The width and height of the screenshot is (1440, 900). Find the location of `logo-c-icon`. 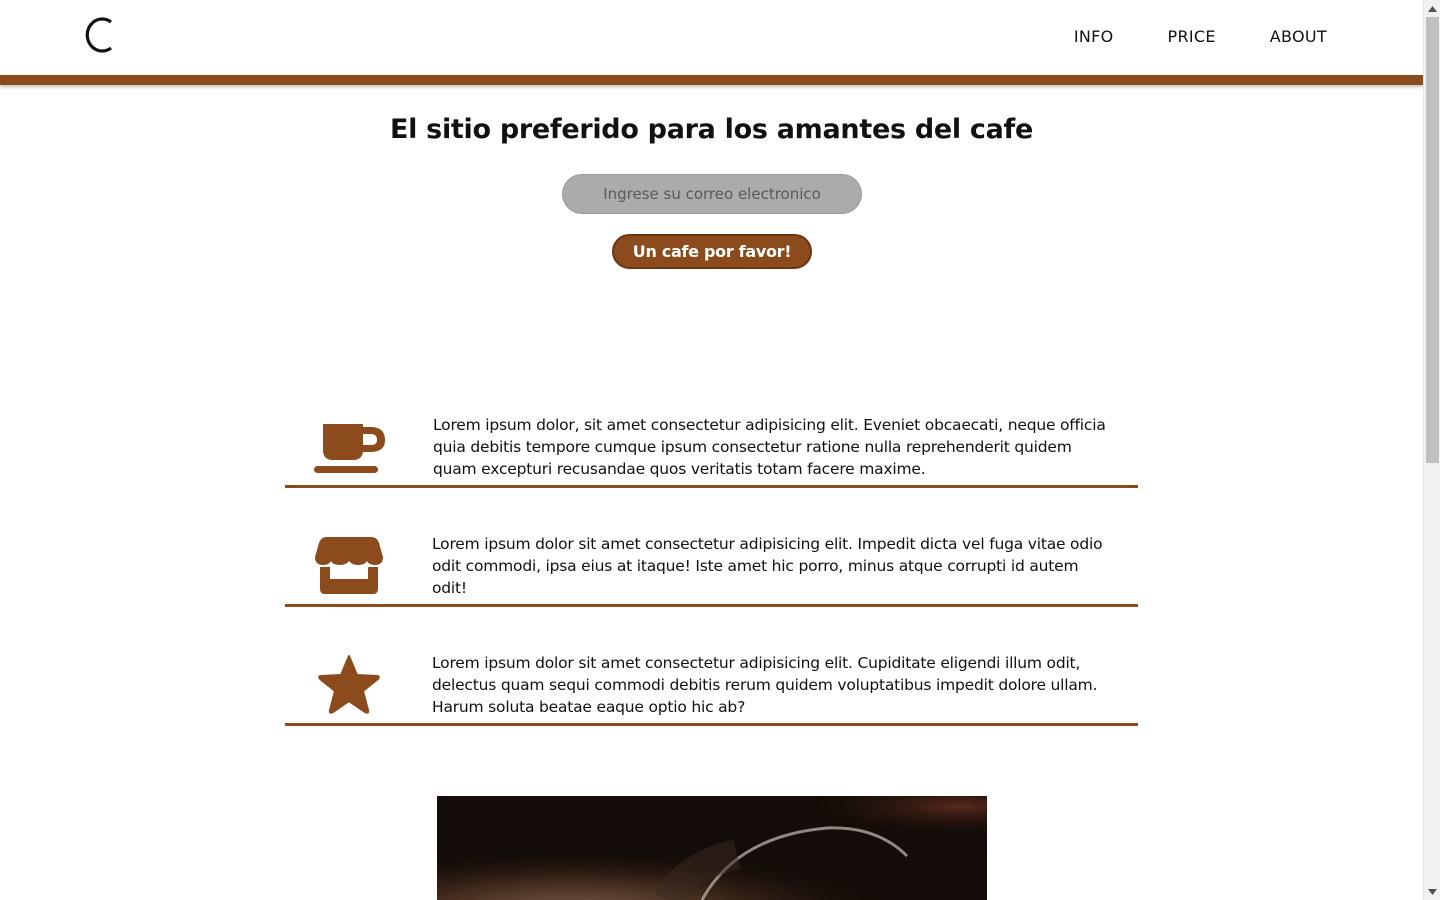

logo-c-icon is located at coordinates (98, 35).